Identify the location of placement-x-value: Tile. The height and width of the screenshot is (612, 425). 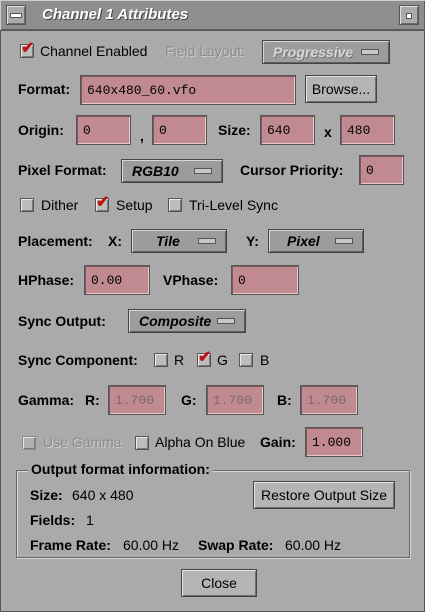
(168, 241).